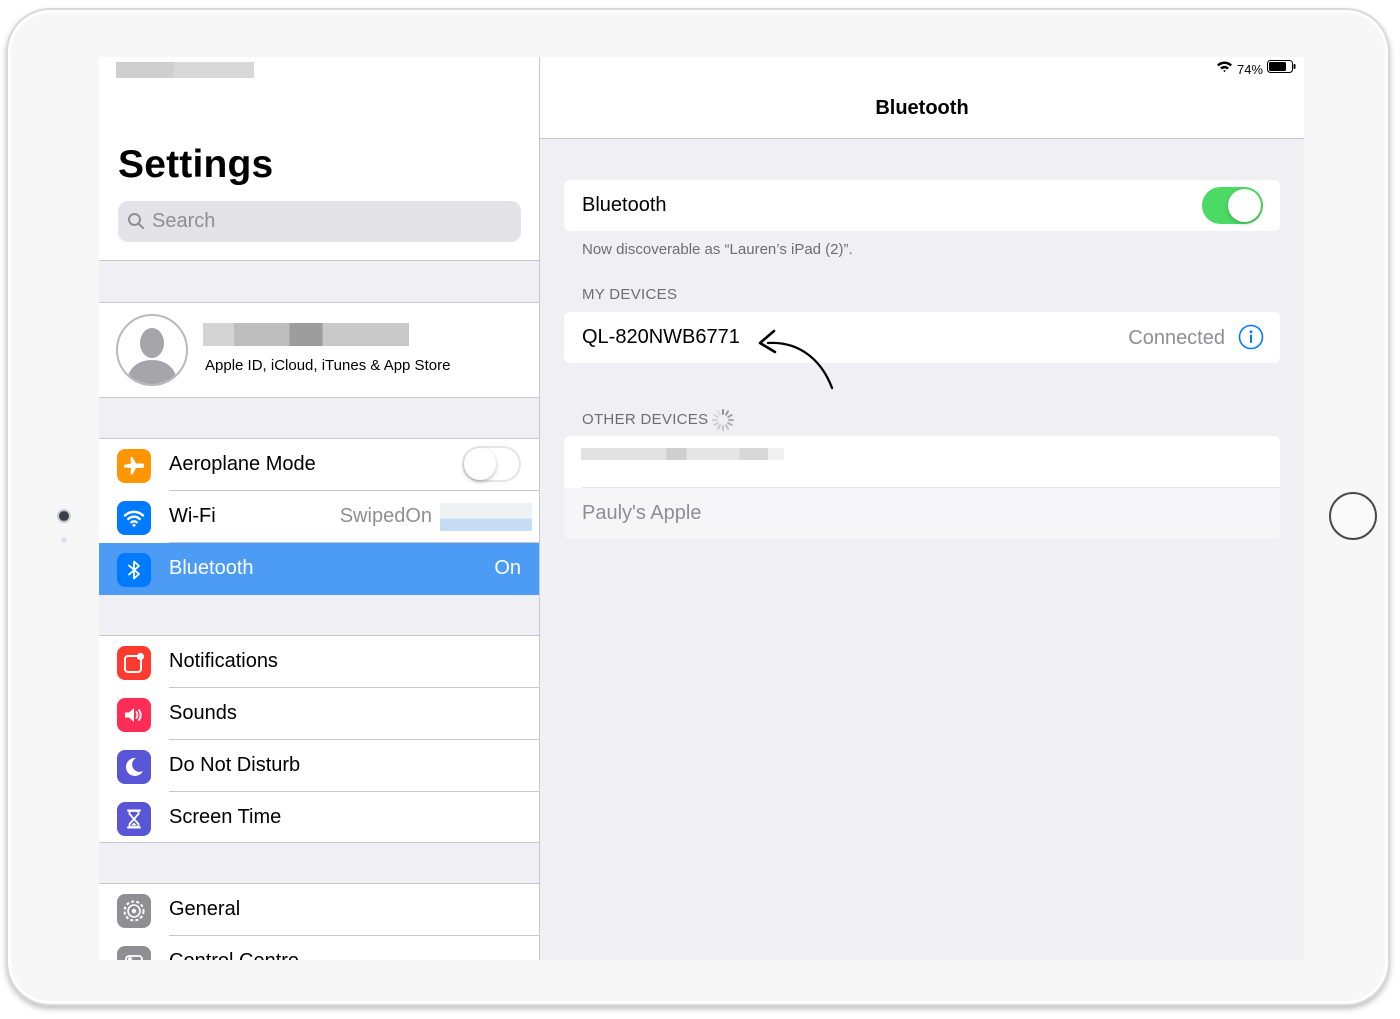 The image size is (1400, 1019). I want to click on control-centre-icon, so click(134, 953).